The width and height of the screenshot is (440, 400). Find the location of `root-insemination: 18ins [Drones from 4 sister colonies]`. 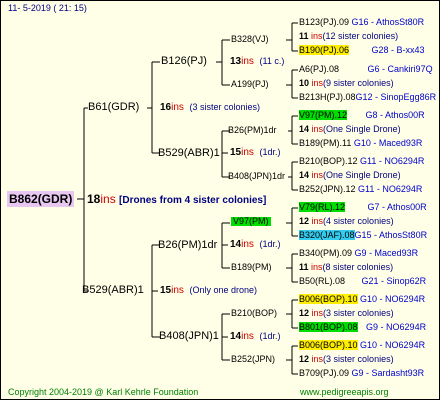

root-insemination: 18ins [Drones from 4 sister colonies] is located at coordinates (177, 199).